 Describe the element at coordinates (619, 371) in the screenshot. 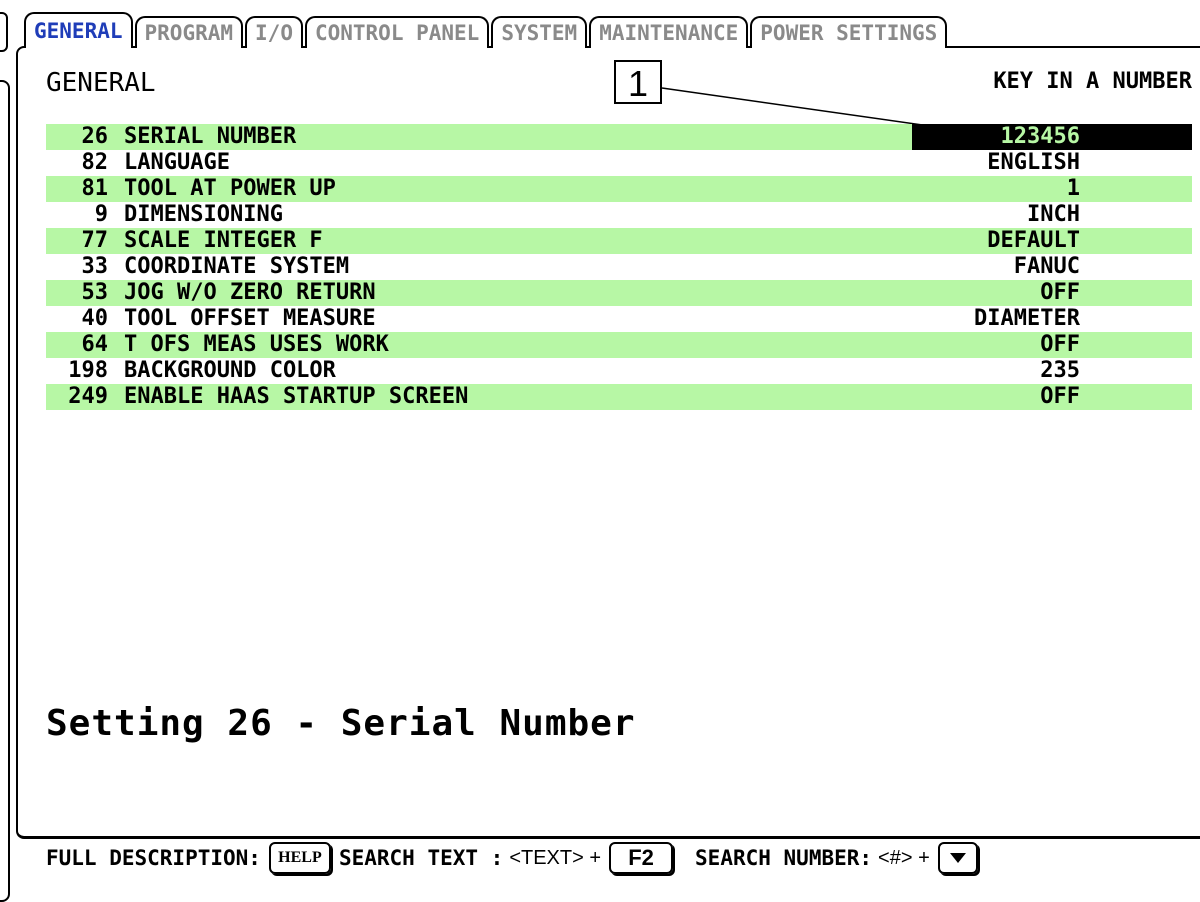

I see `setting-row-background-color: 198 BACKGROUND COLOR 235` at that location.